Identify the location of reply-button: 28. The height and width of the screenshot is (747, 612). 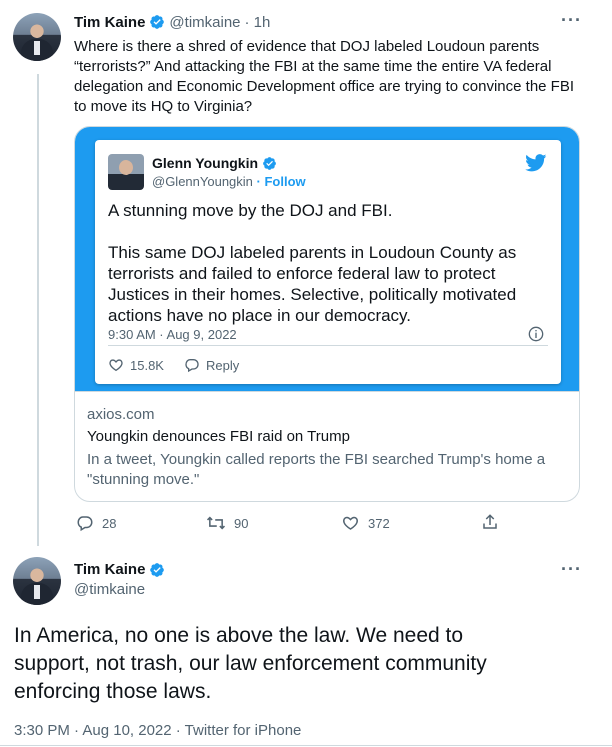
(96, 523).